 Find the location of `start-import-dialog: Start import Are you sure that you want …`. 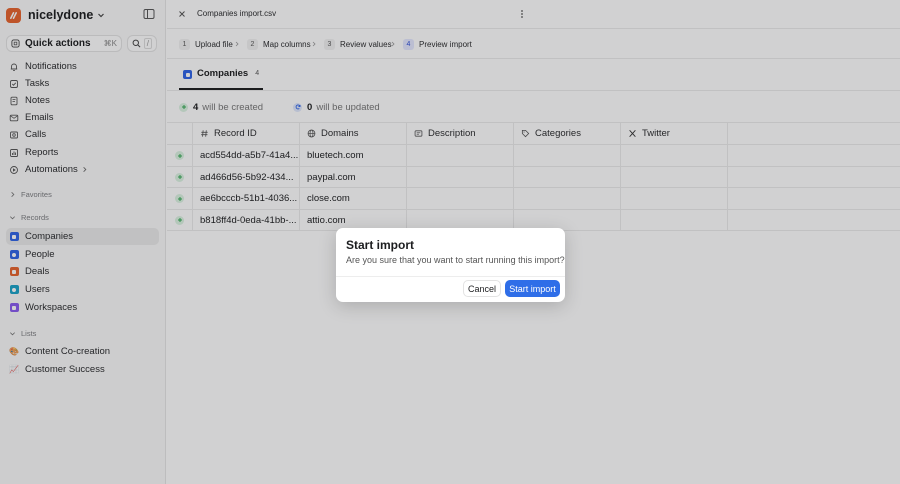

start-import-dialog: Start import Are you sure that you want … is located at coordinates (450, 265).